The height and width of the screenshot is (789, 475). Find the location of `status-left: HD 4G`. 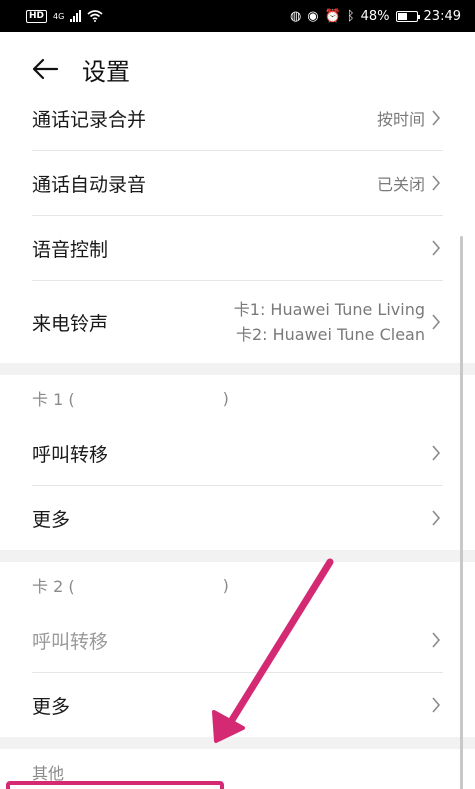

status-left: HD 4G is located at coordinates (64, 16).